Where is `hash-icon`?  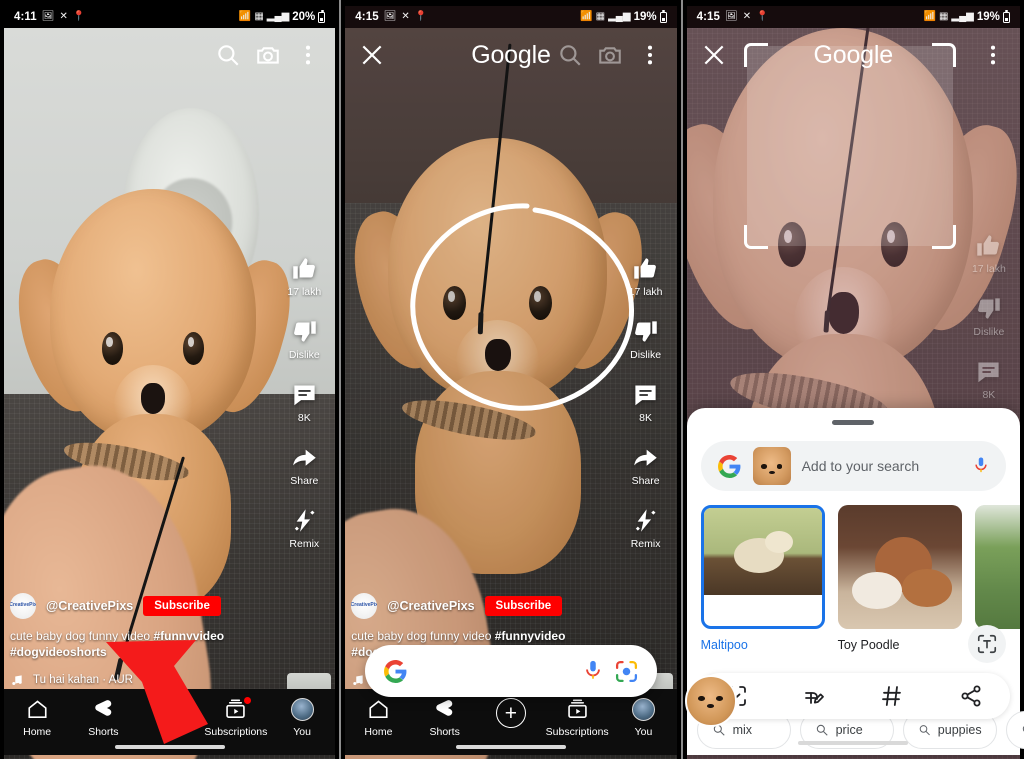 hash-icon is located at coordinates (892, 696).